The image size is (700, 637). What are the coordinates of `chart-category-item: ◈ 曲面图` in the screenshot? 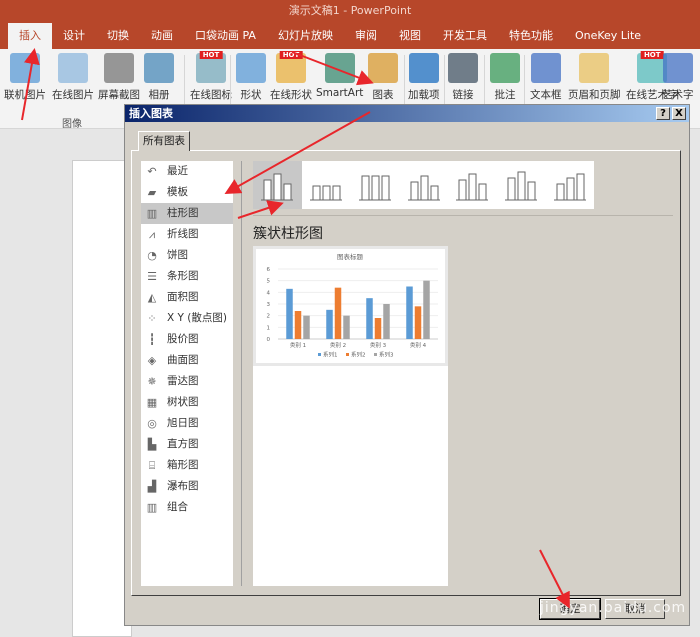 It's located at (187, 360).